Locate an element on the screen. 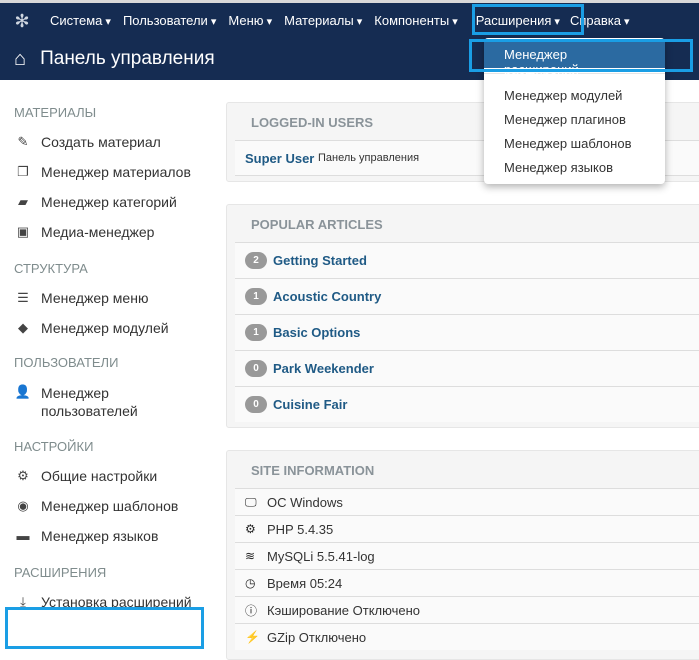 The width and height of the screenshot is (699, 660). sidebar-item-module-manager: ◆ Менеджер модулей is located at coordinates (107, 328).